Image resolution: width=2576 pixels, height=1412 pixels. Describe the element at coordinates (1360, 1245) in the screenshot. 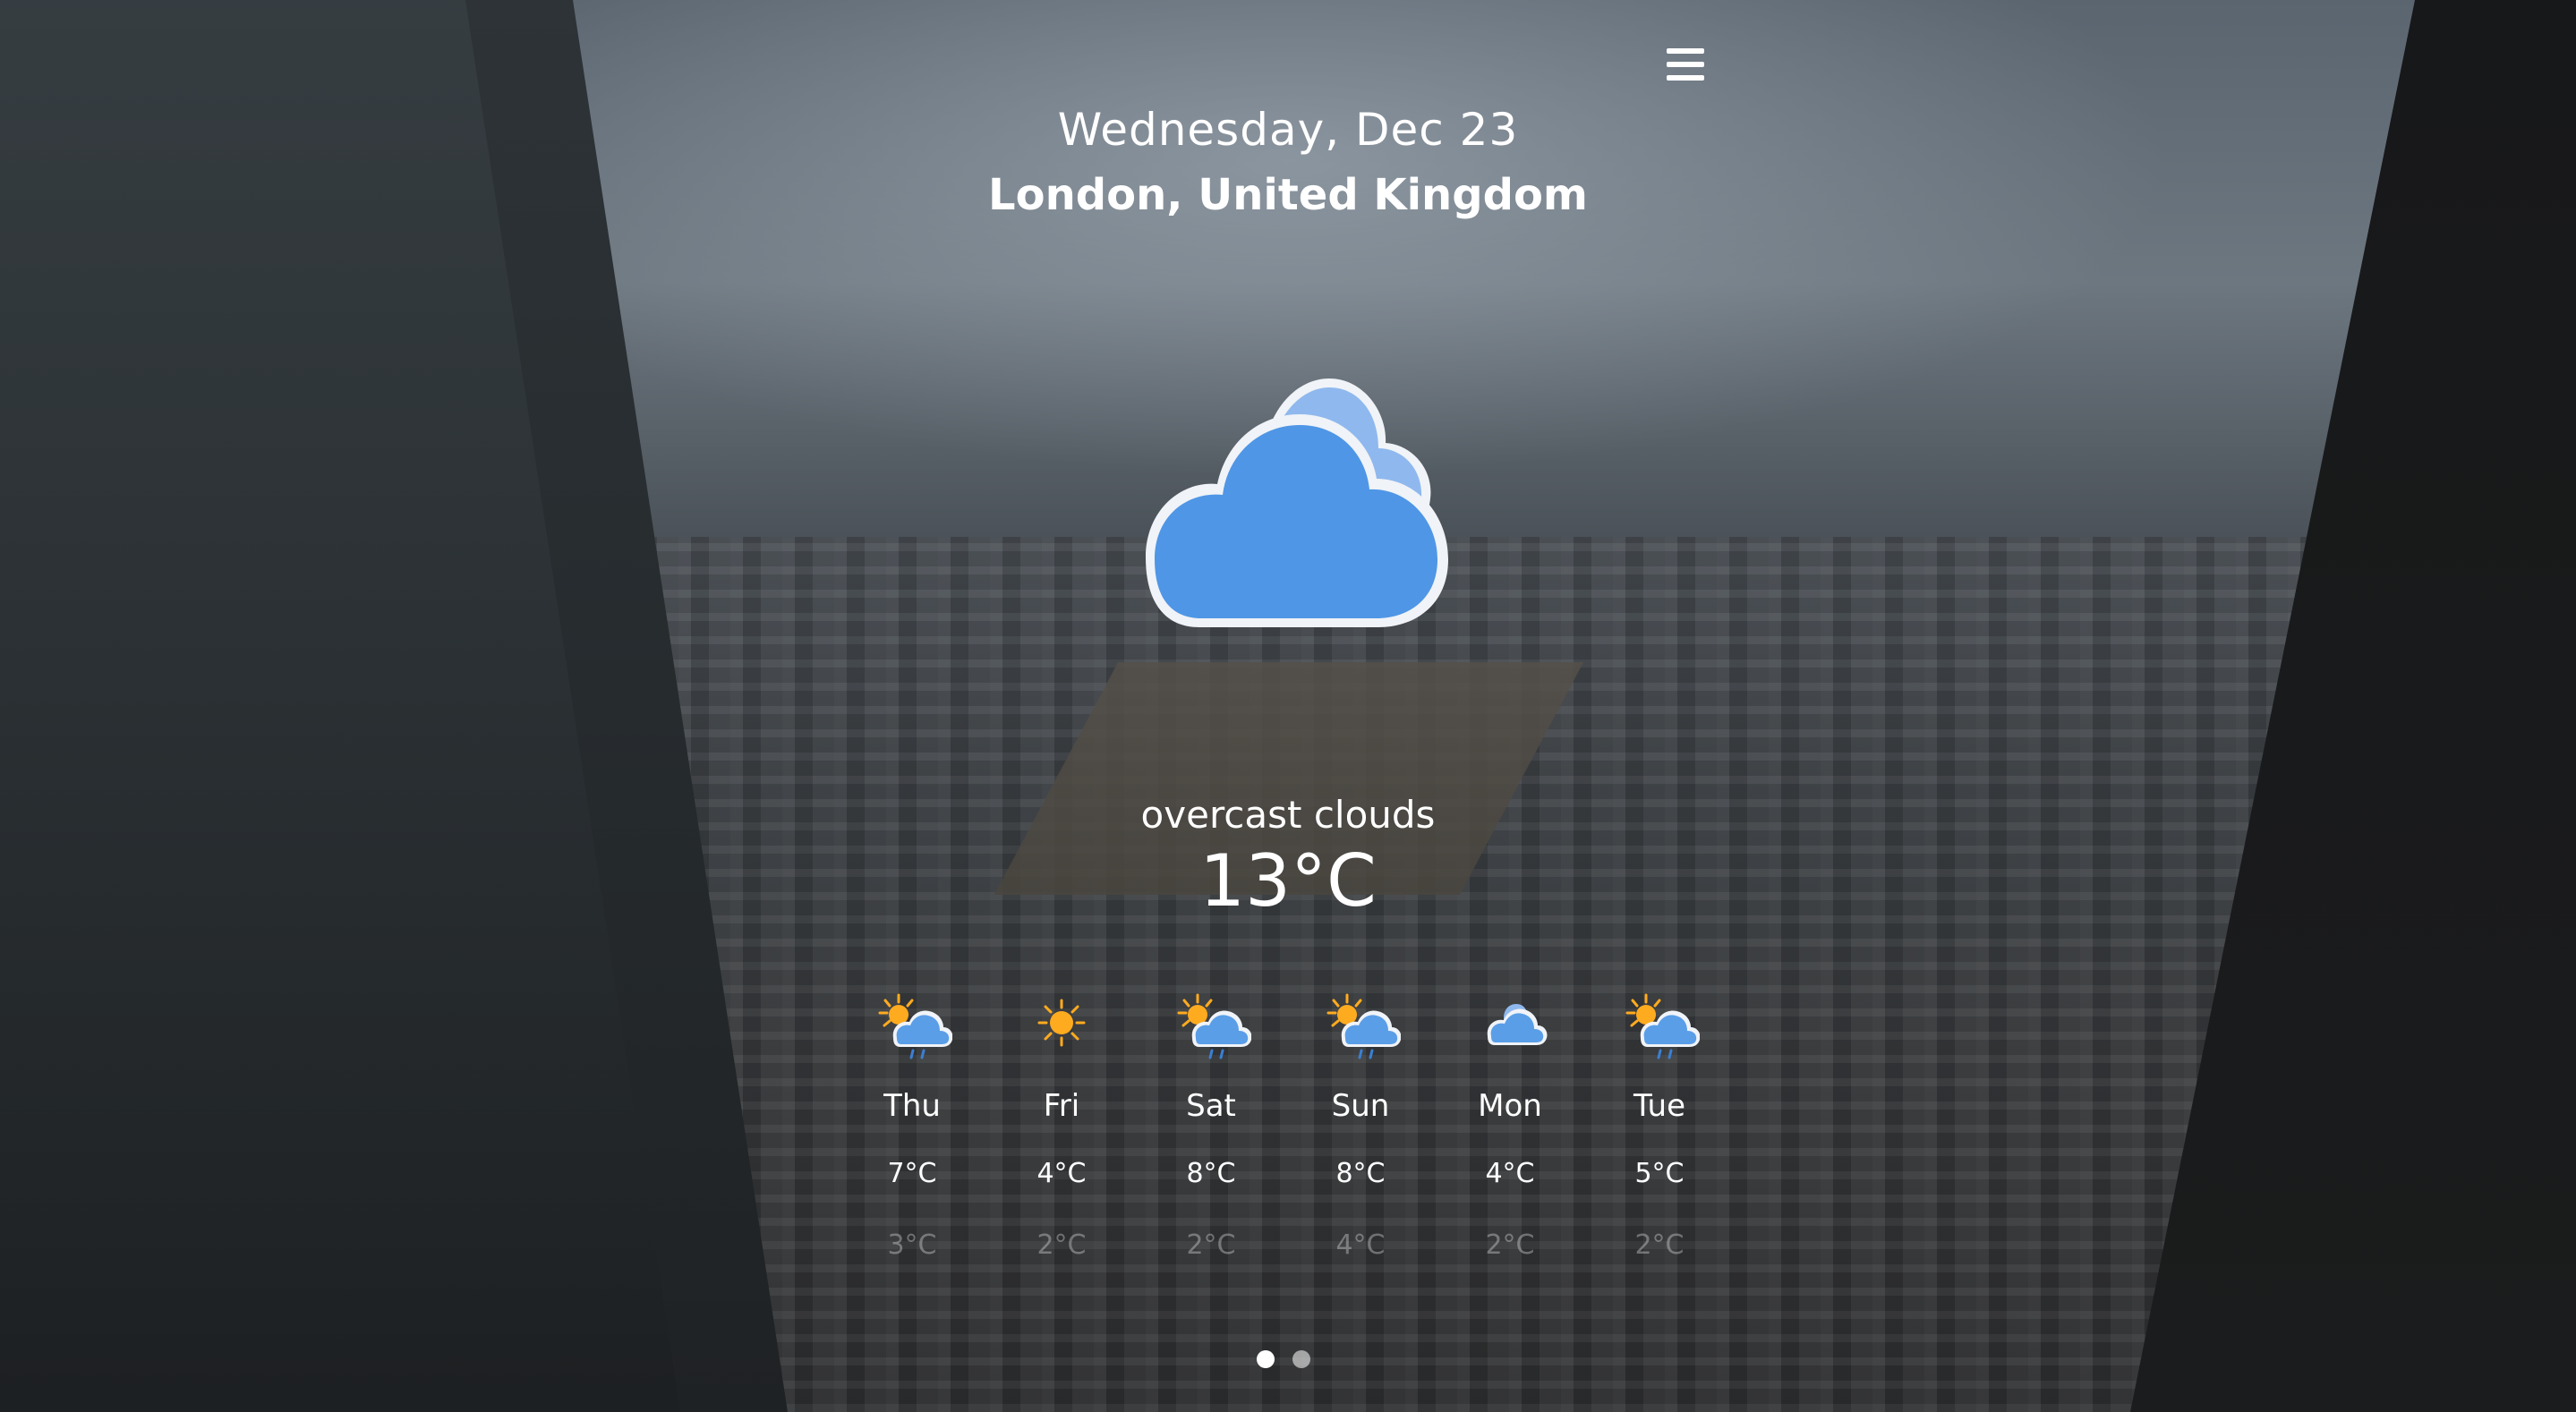

I see `forecast-min-temp: 4°C` at that location.